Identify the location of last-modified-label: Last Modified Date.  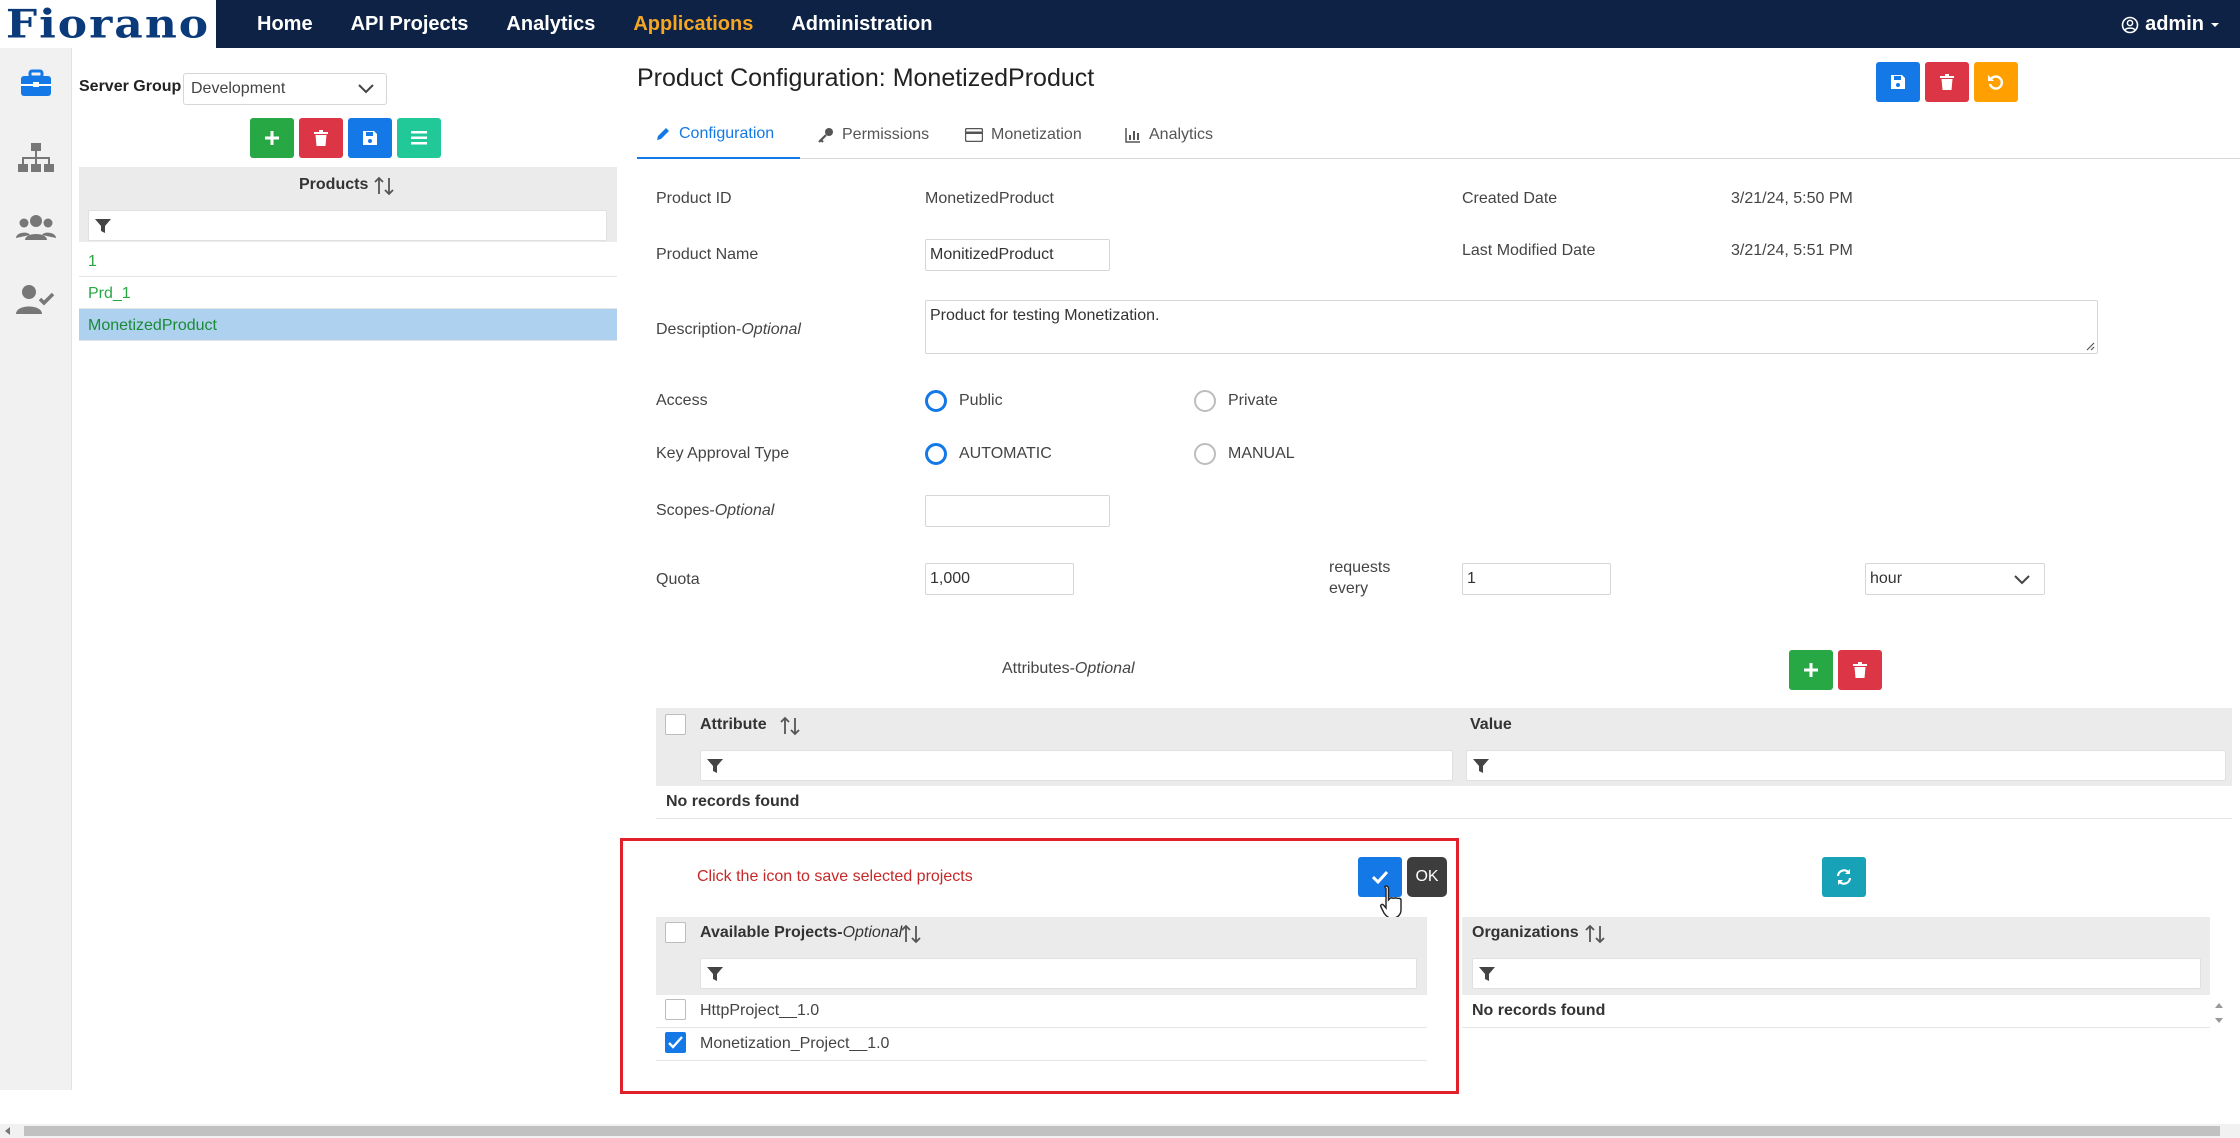
(1529, 250).